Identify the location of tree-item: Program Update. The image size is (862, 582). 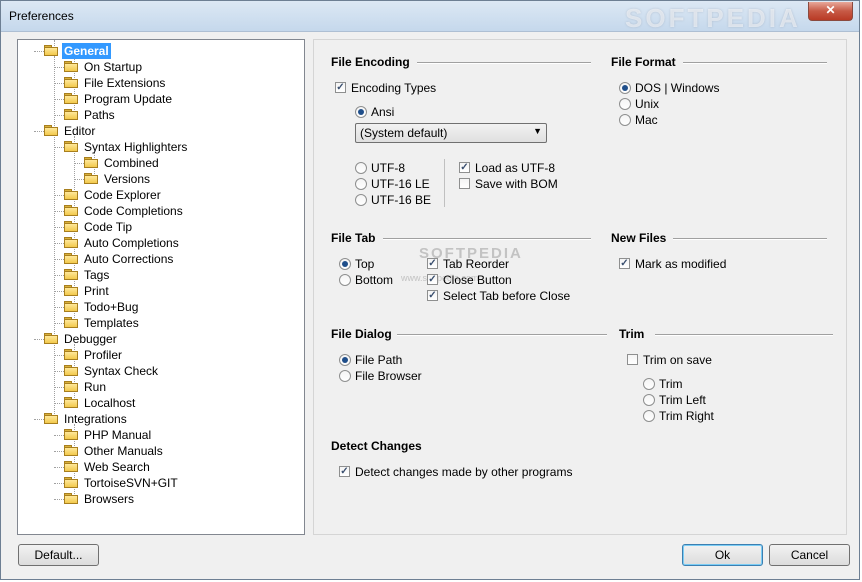
(158, 99).